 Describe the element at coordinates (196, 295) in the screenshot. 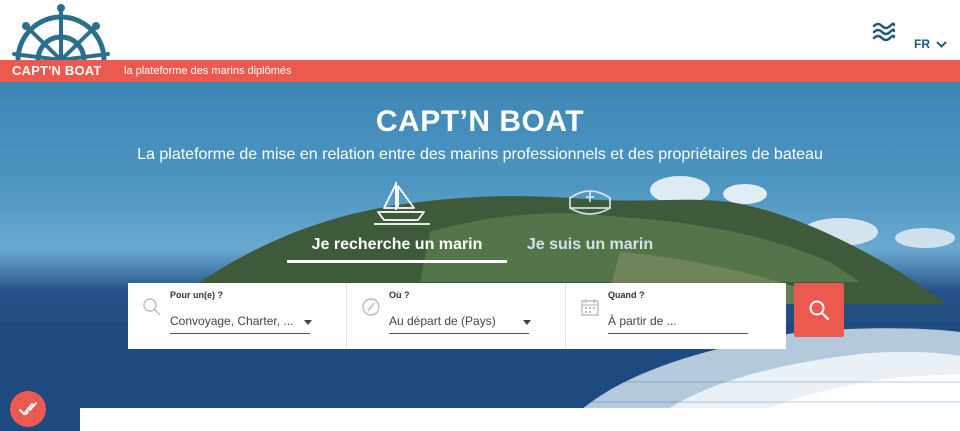

I see `field-label: Pour un(e) ?` at that location.